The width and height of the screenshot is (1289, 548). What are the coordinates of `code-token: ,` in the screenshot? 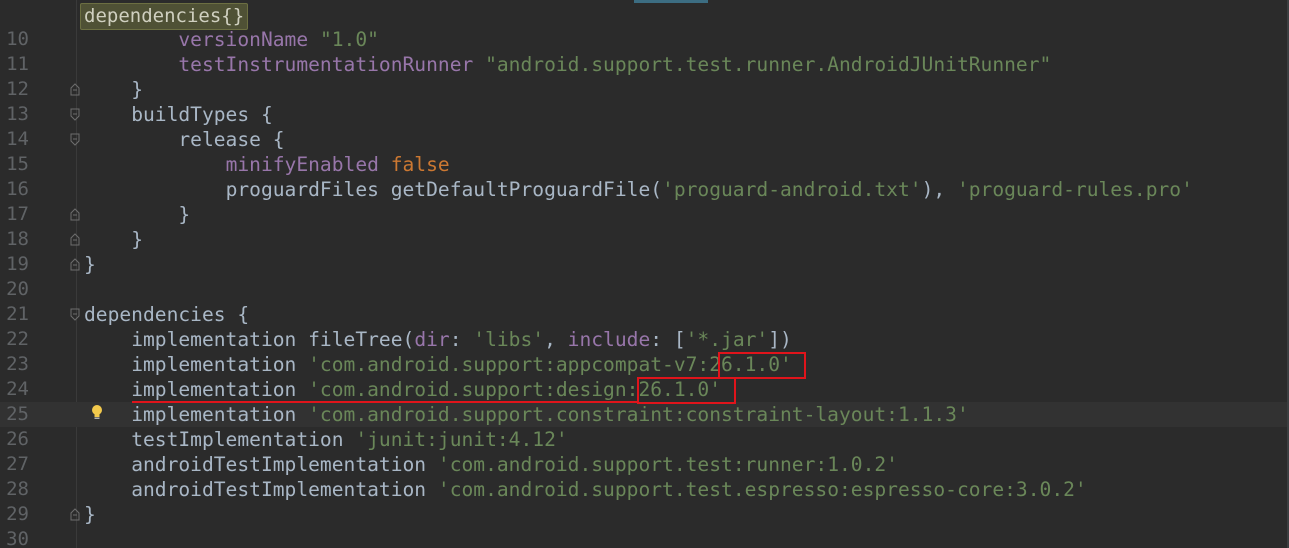 It's located at (556, 339).